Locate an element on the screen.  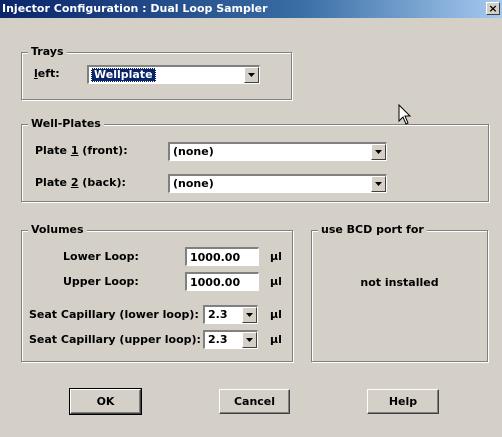
plate1-dropdown-button is located at coordinates (378, 152).